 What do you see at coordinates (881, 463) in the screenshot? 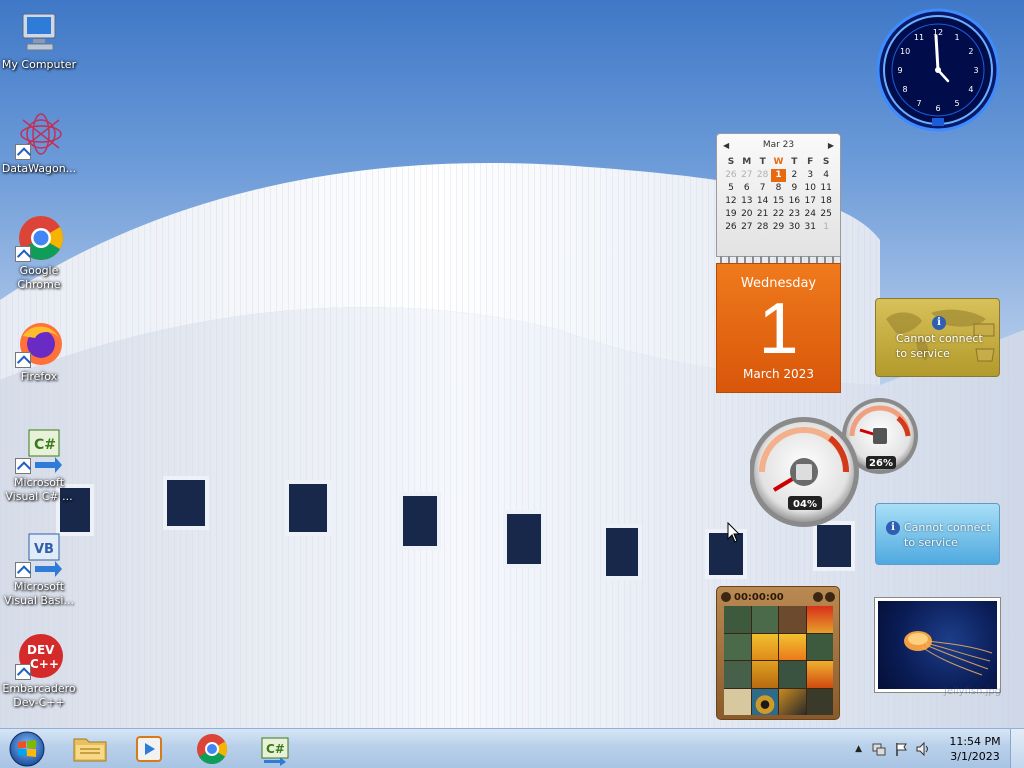
I see `memory-percent: 26%` at bounding box center [881, 463].